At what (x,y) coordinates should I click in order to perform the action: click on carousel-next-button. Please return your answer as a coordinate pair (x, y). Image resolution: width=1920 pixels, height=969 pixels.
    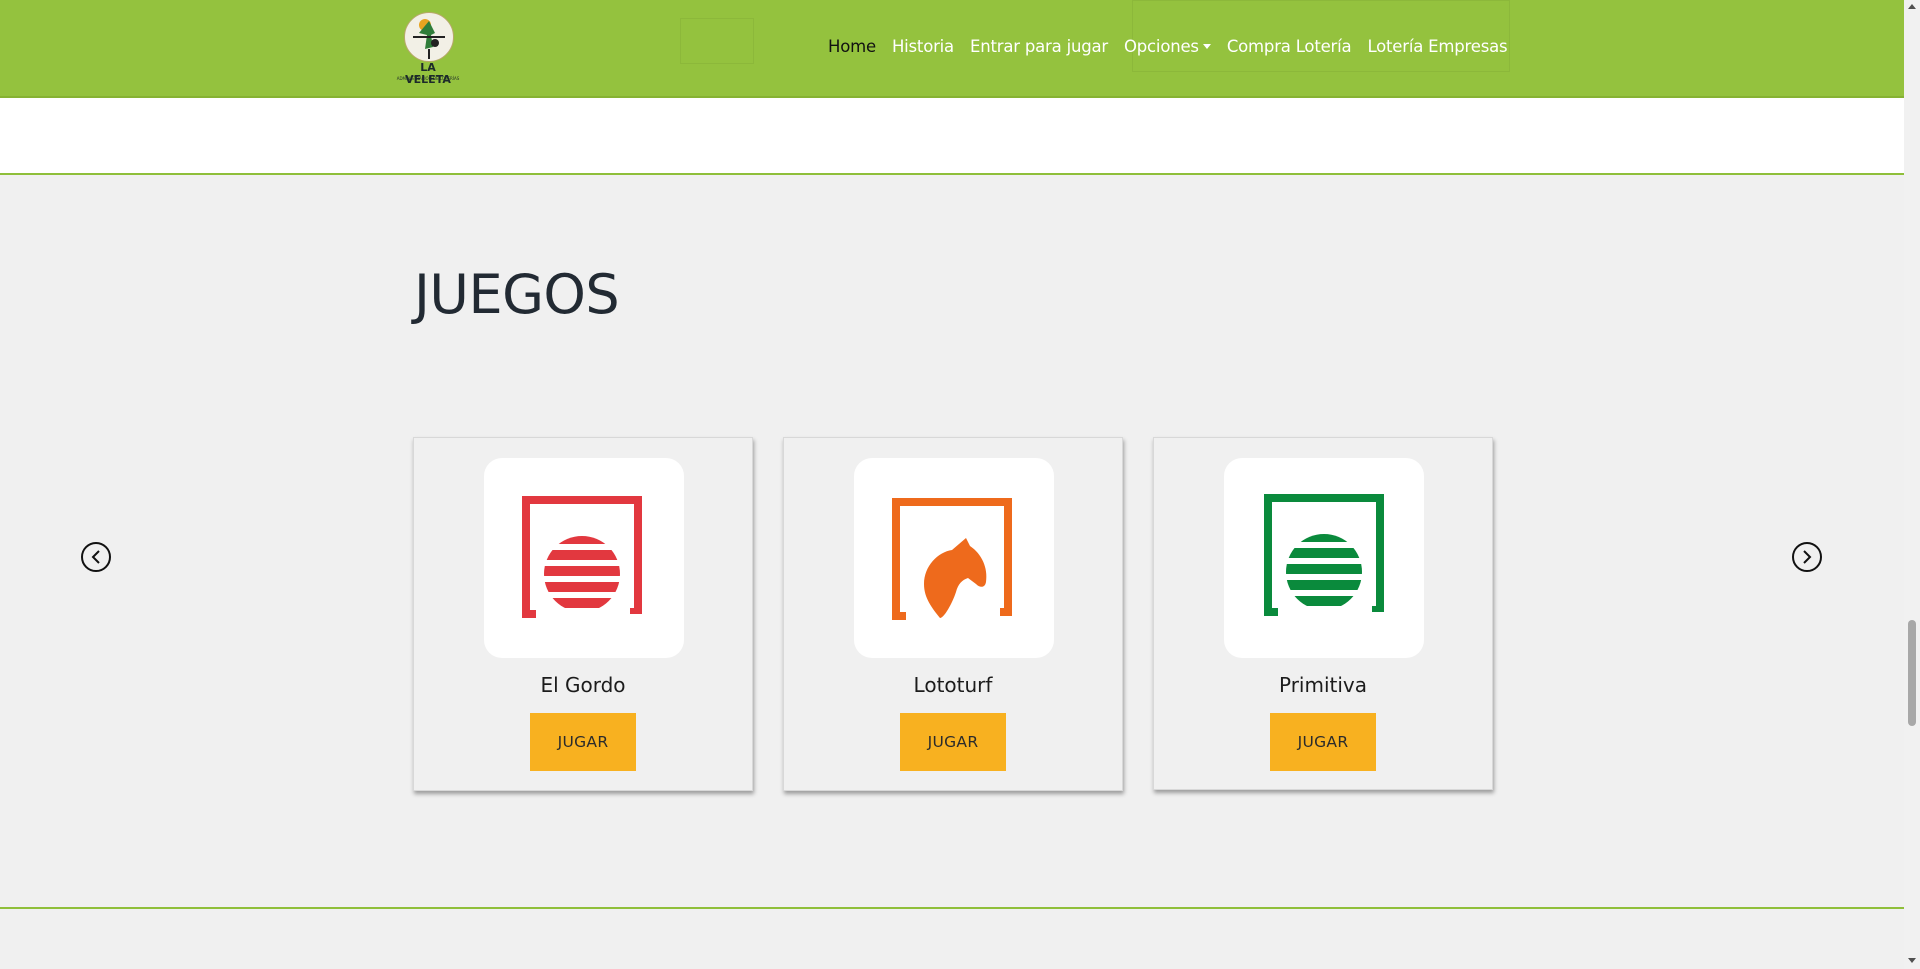
    Looking at the image, I should click on (1807, 557).